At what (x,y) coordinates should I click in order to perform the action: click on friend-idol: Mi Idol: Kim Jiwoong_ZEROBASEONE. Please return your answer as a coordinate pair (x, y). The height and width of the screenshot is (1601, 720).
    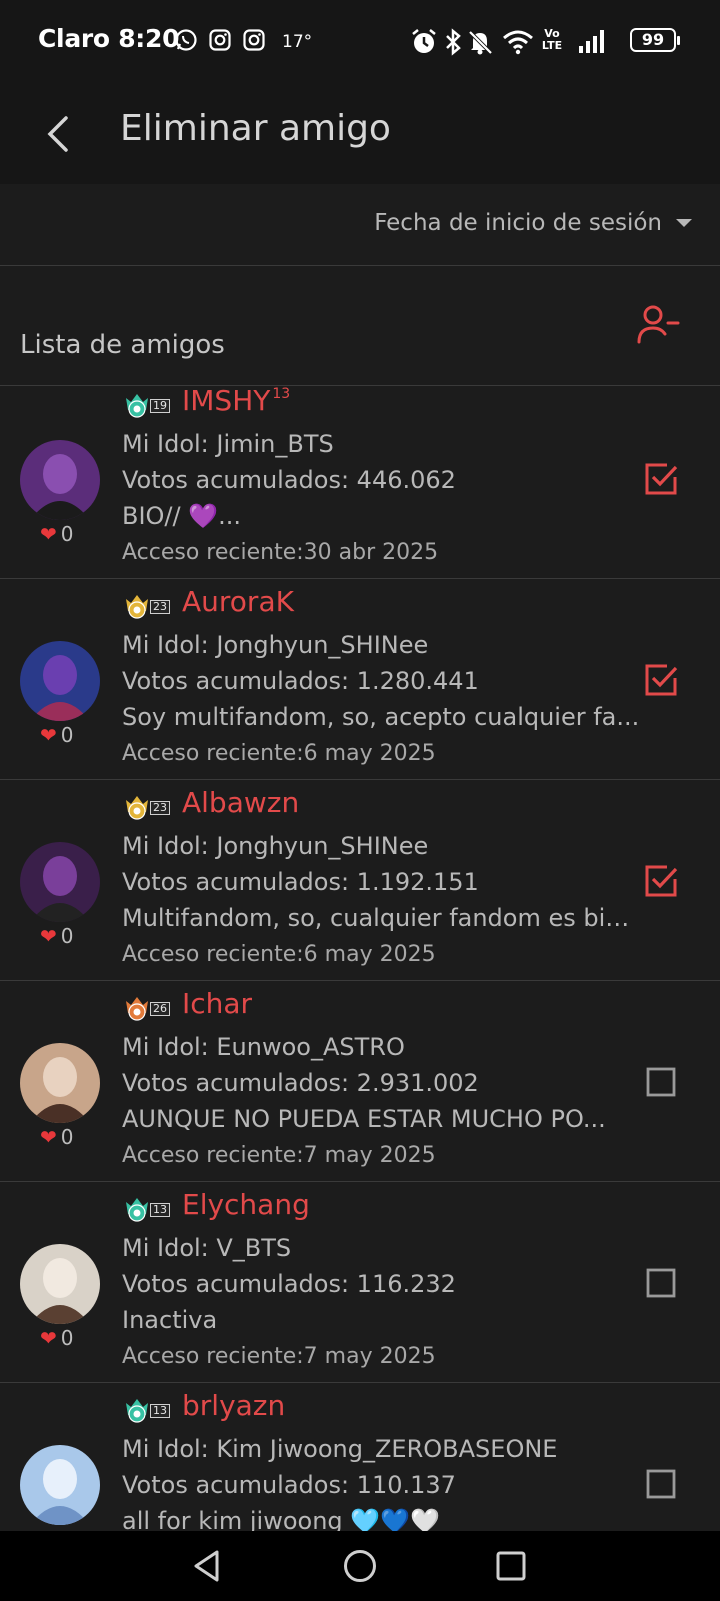
    Looking at the image, I should click on (340, 1449).